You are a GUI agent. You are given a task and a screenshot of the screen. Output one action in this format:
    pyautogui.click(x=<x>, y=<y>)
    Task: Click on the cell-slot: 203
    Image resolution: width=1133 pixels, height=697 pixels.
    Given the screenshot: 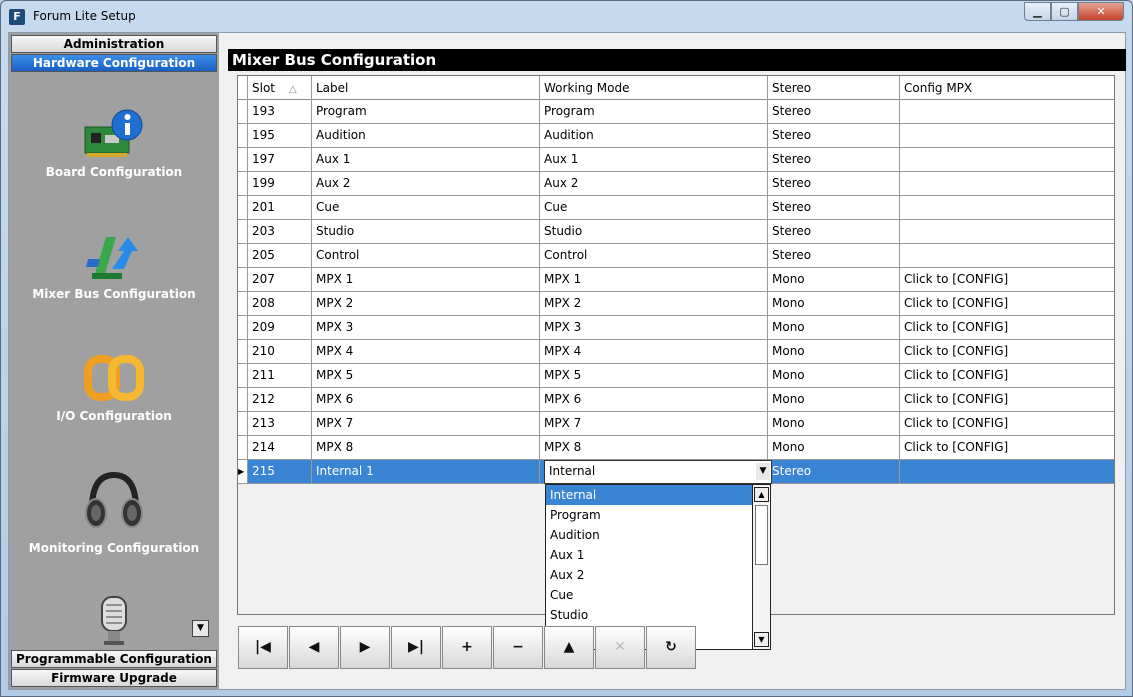 What is the action you would take?
    pyautogui.click(x=280, y=232)
    